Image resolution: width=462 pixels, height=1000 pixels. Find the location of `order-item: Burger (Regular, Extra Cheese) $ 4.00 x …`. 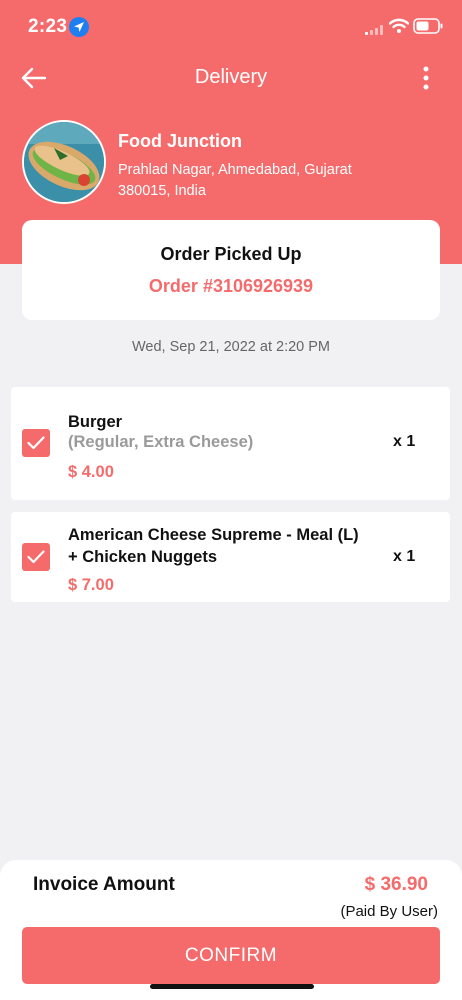

order-item: Burger (Regular, Extra Cheese) $ 4.00 x … is located at coordinates (230, 443).